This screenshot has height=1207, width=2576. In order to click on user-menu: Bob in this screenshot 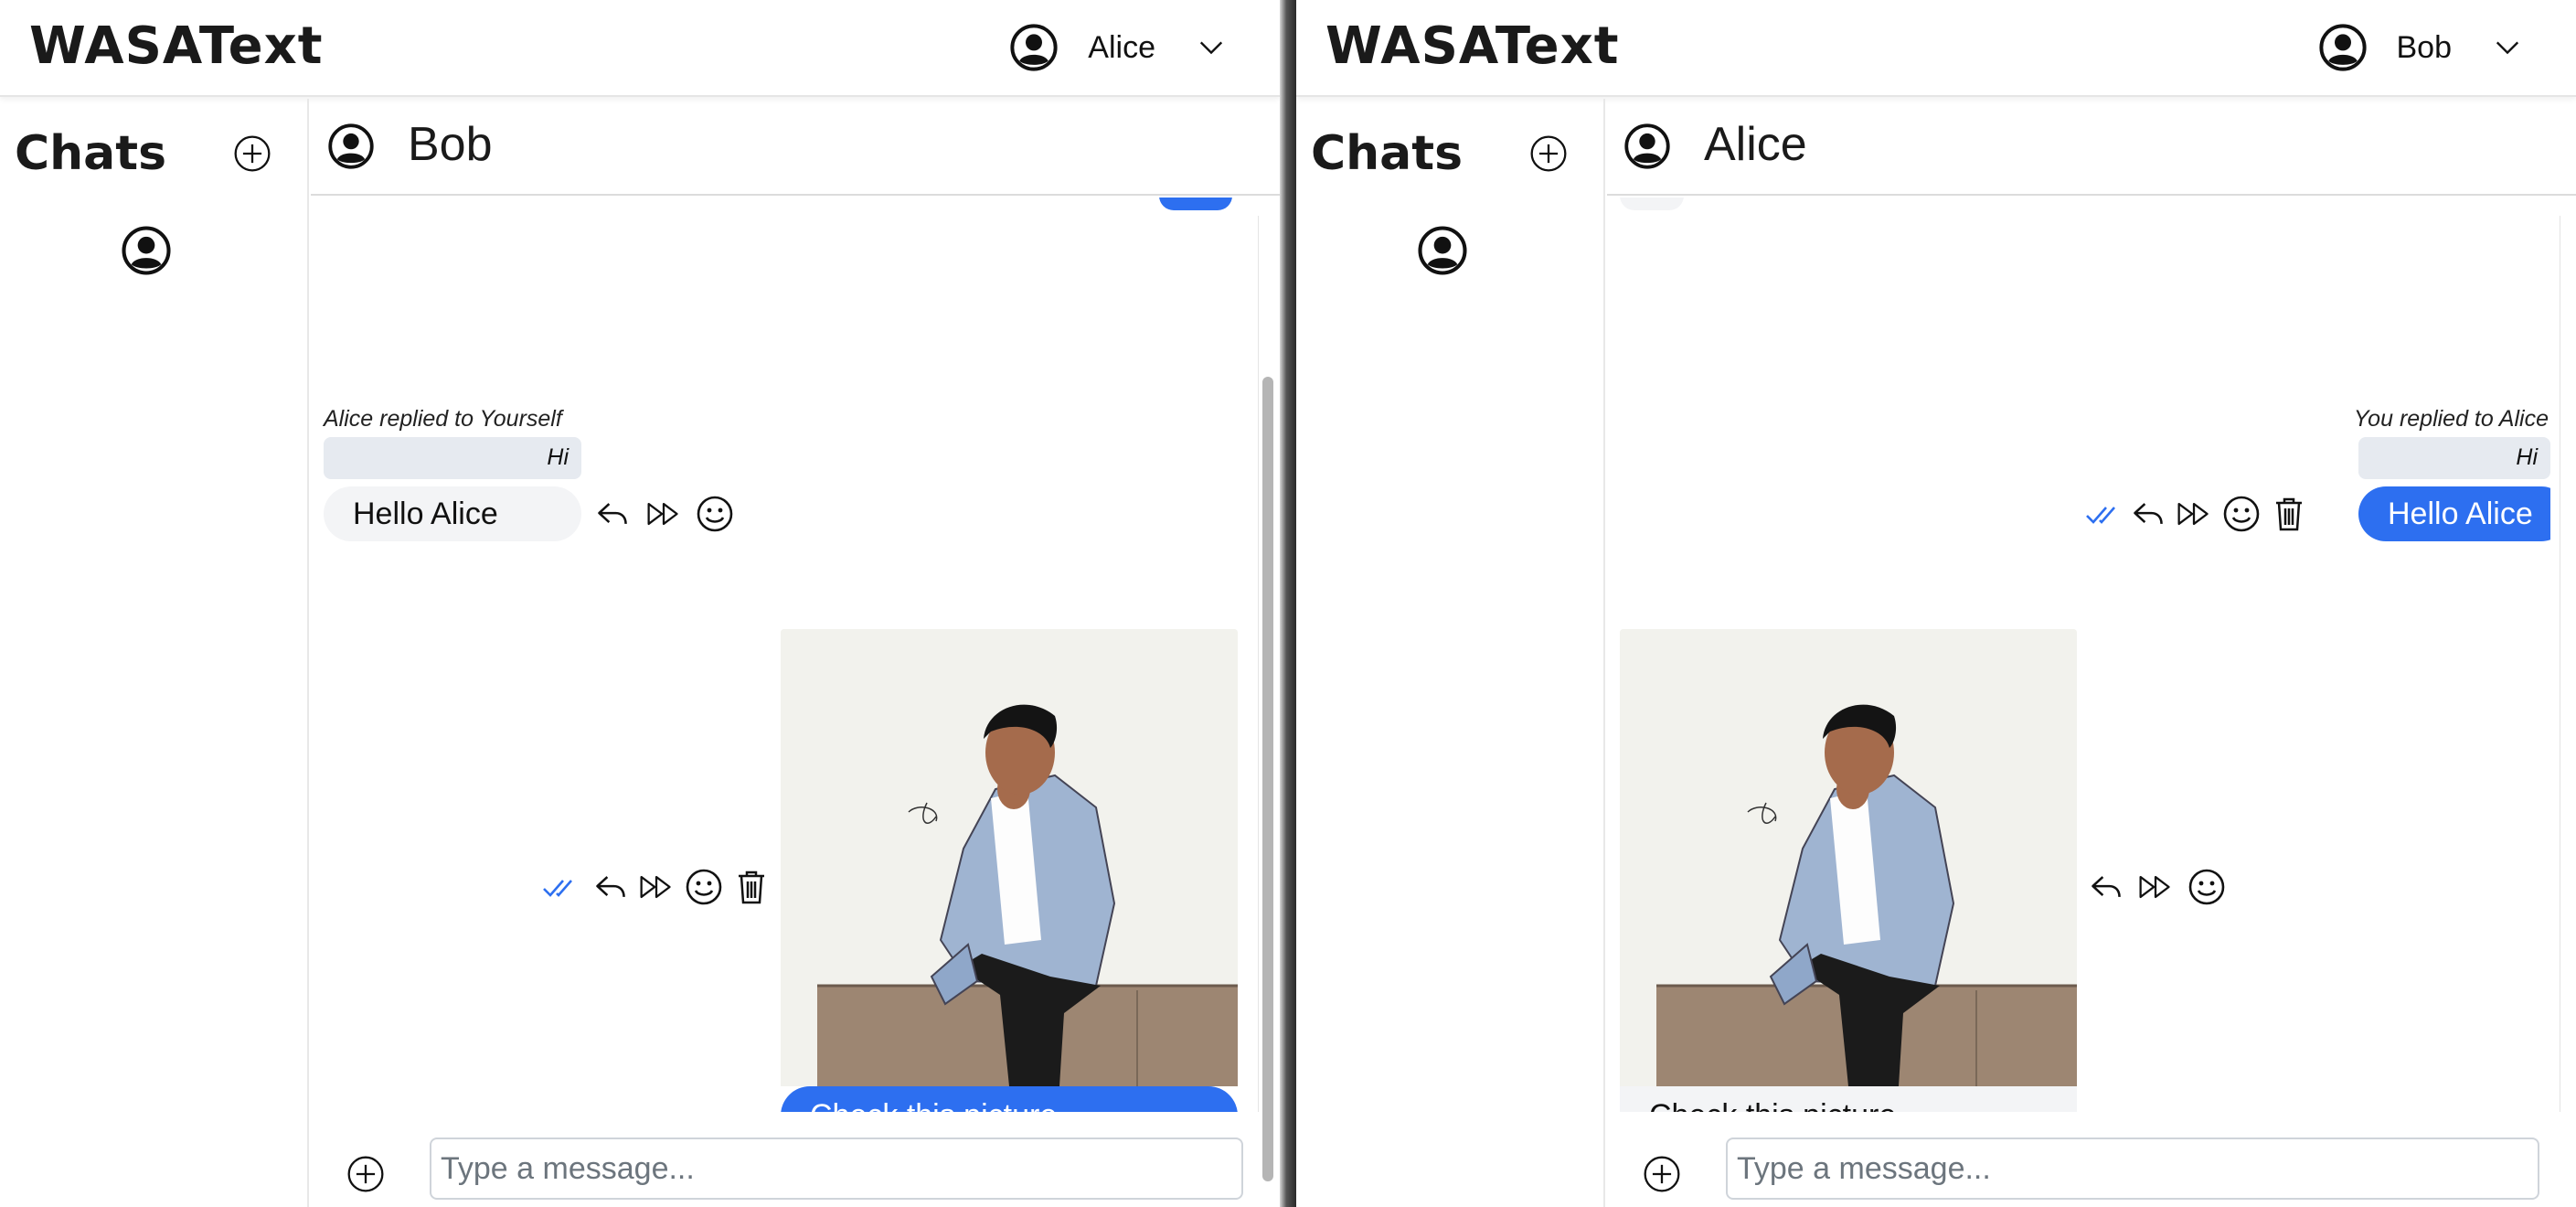, I will do `click(2420, 47)`.